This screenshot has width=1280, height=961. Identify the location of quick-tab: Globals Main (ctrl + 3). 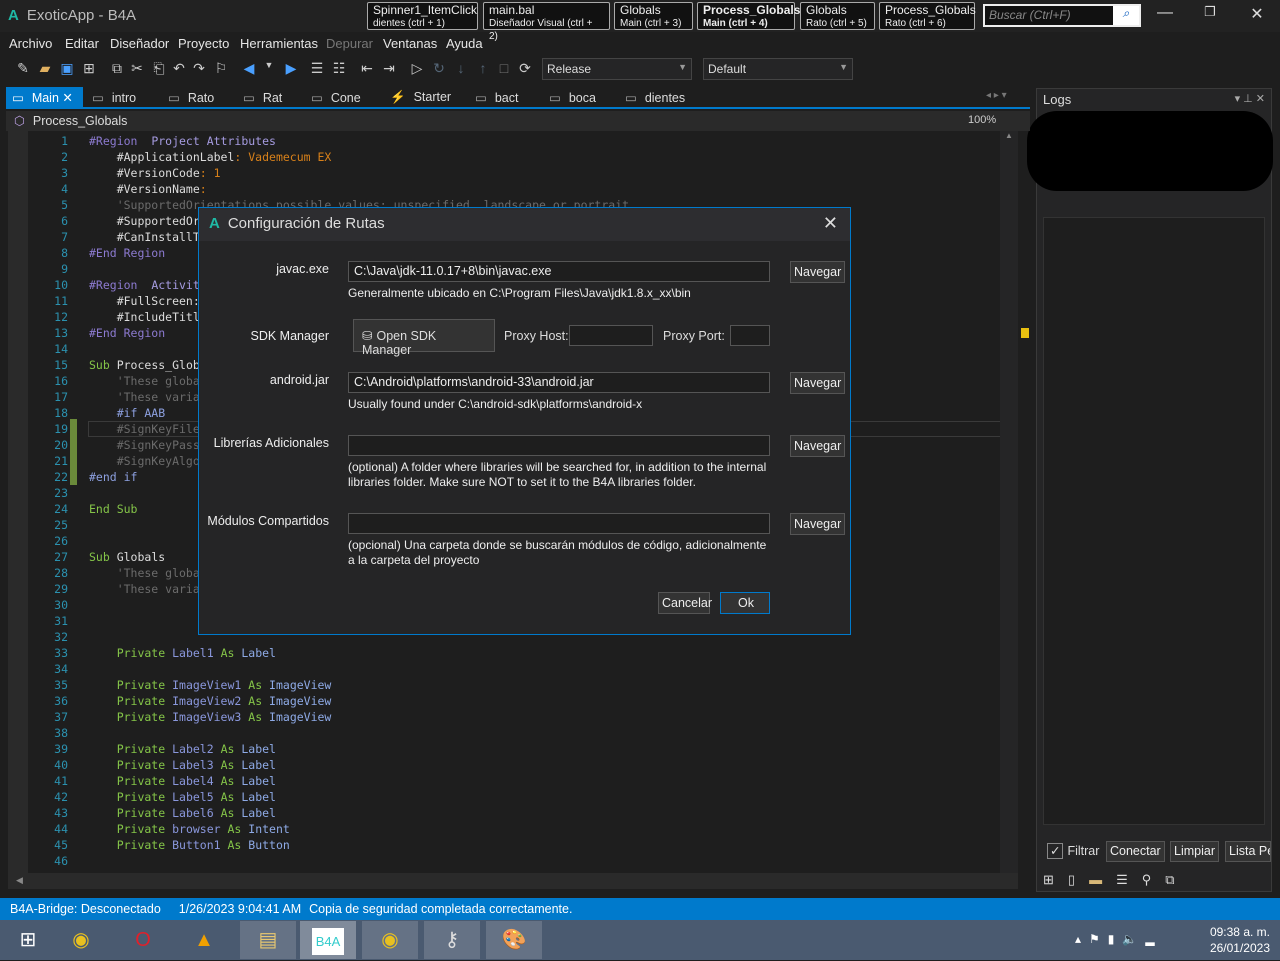
(653, 16).